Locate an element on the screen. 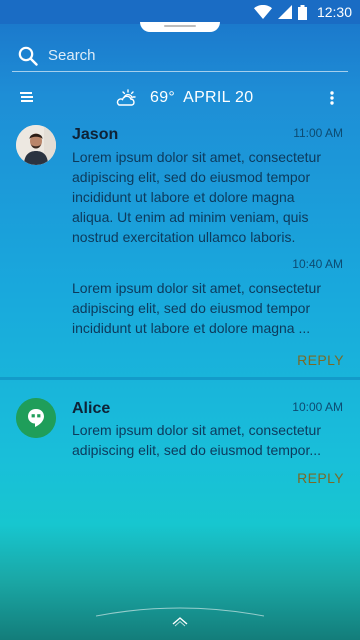  weather-summary: 69° APRIL 20 is located at coordinates (184, 98).